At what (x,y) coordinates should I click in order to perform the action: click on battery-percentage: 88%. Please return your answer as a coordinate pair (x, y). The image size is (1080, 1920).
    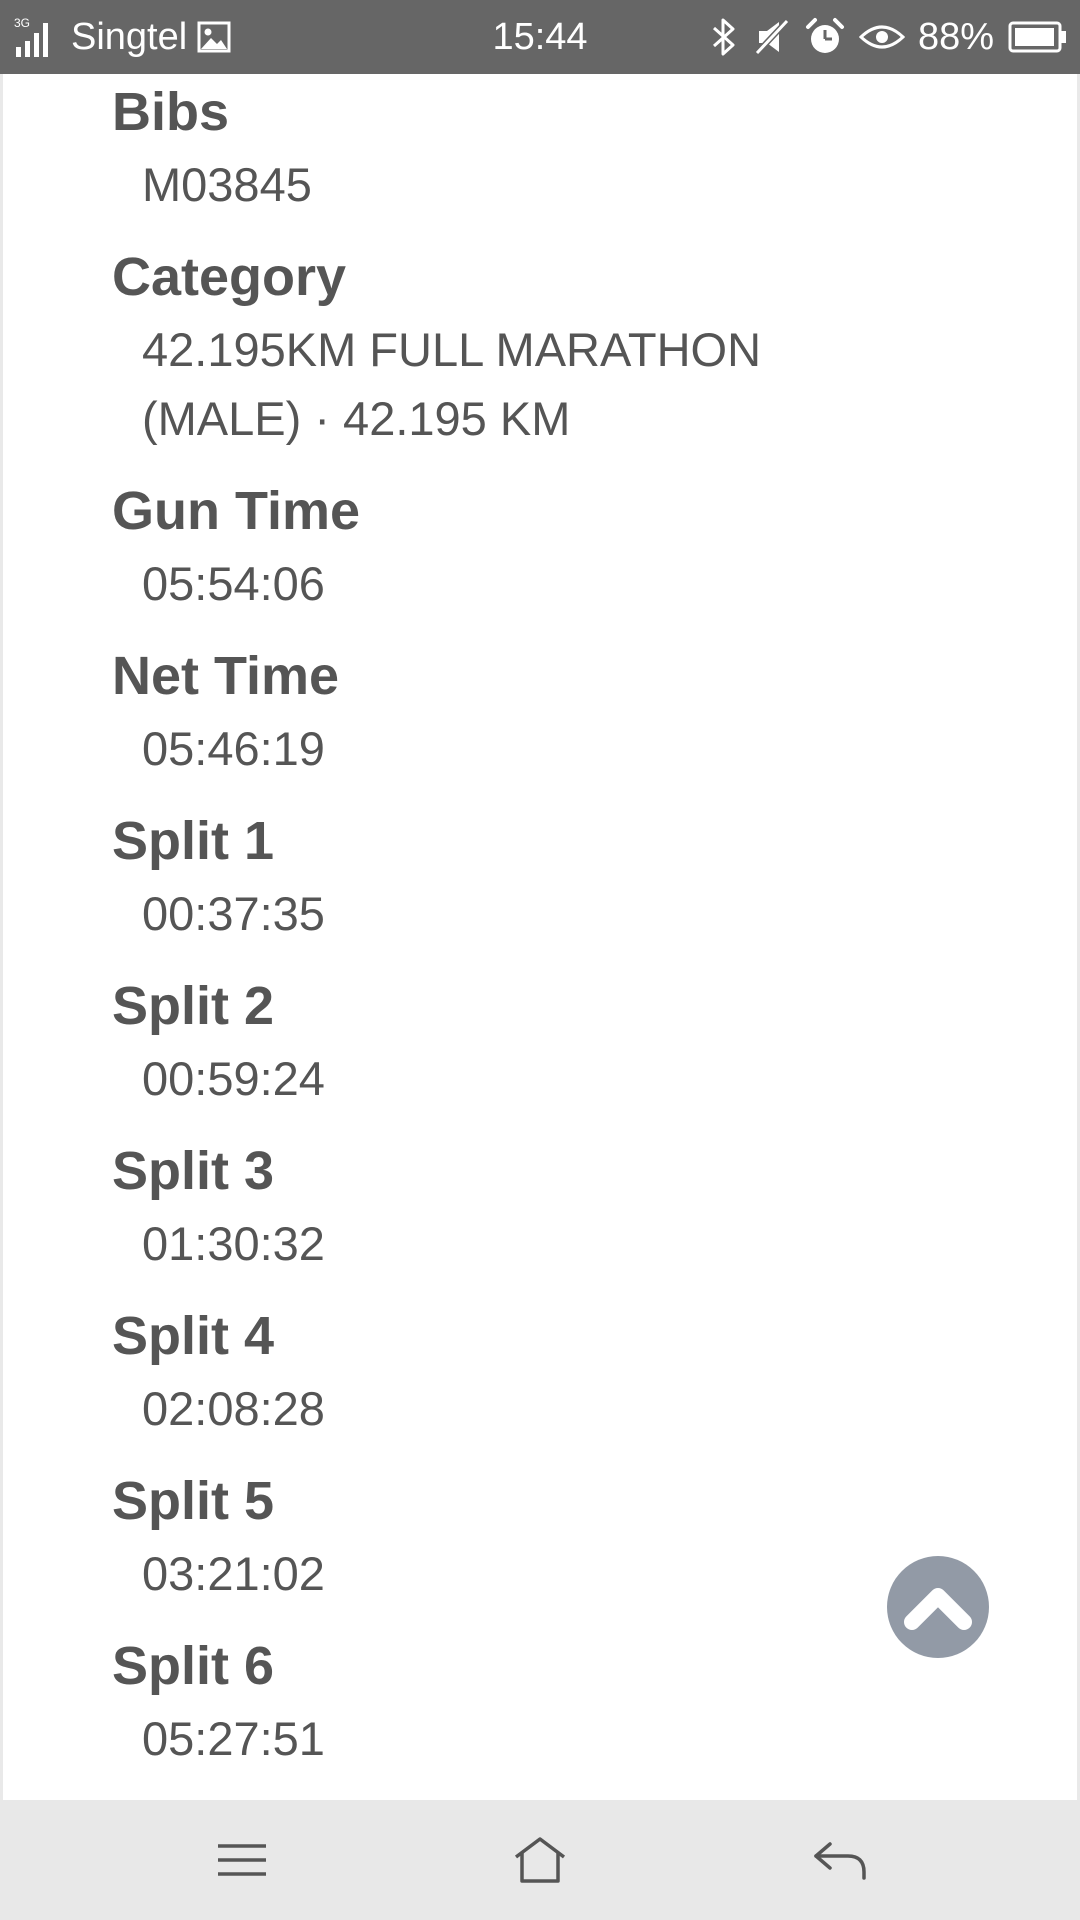
    Looking at the image, I should click on (955, 36).